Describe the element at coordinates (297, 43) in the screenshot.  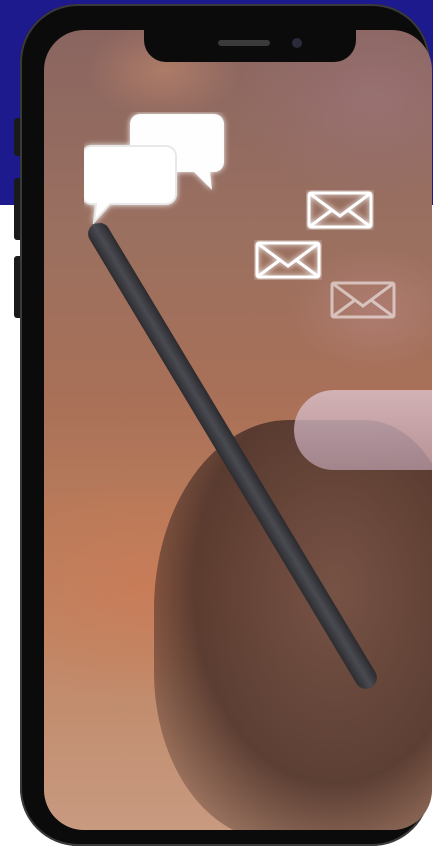
I see `front-camera` at that location.